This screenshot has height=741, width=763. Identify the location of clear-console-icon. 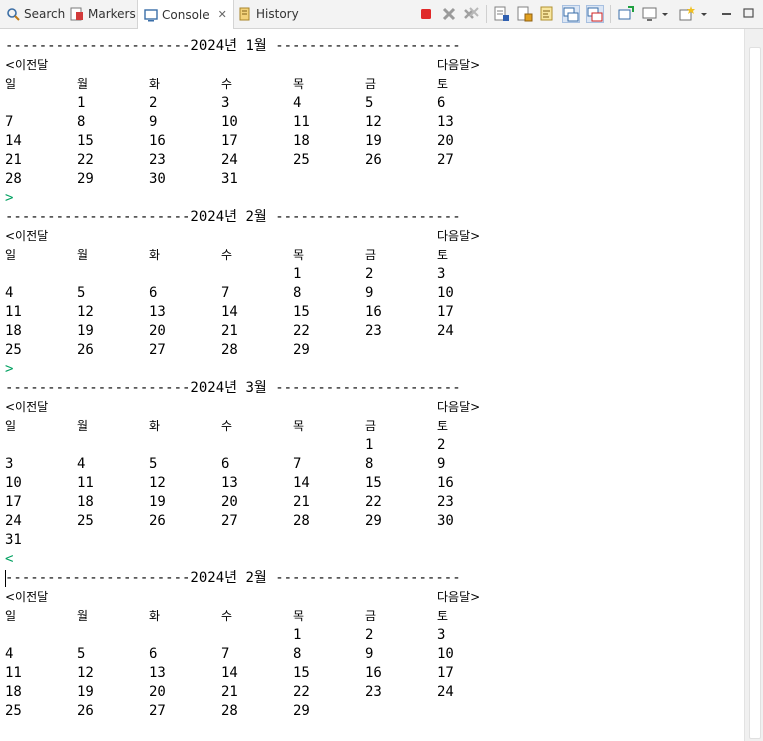
(502, 14).